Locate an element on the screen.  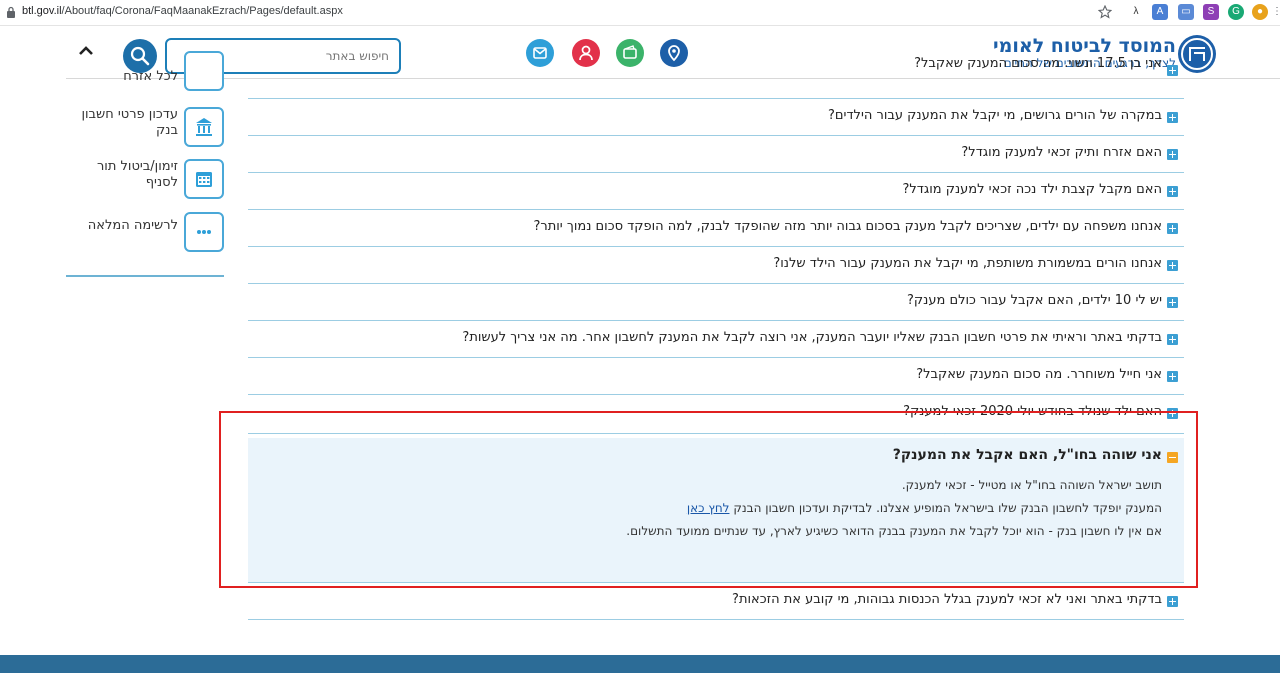
faq-item: אני בן 17.5 ונשוי. מה סכום המענק שאקבל? is located at coordinates (716, 77).